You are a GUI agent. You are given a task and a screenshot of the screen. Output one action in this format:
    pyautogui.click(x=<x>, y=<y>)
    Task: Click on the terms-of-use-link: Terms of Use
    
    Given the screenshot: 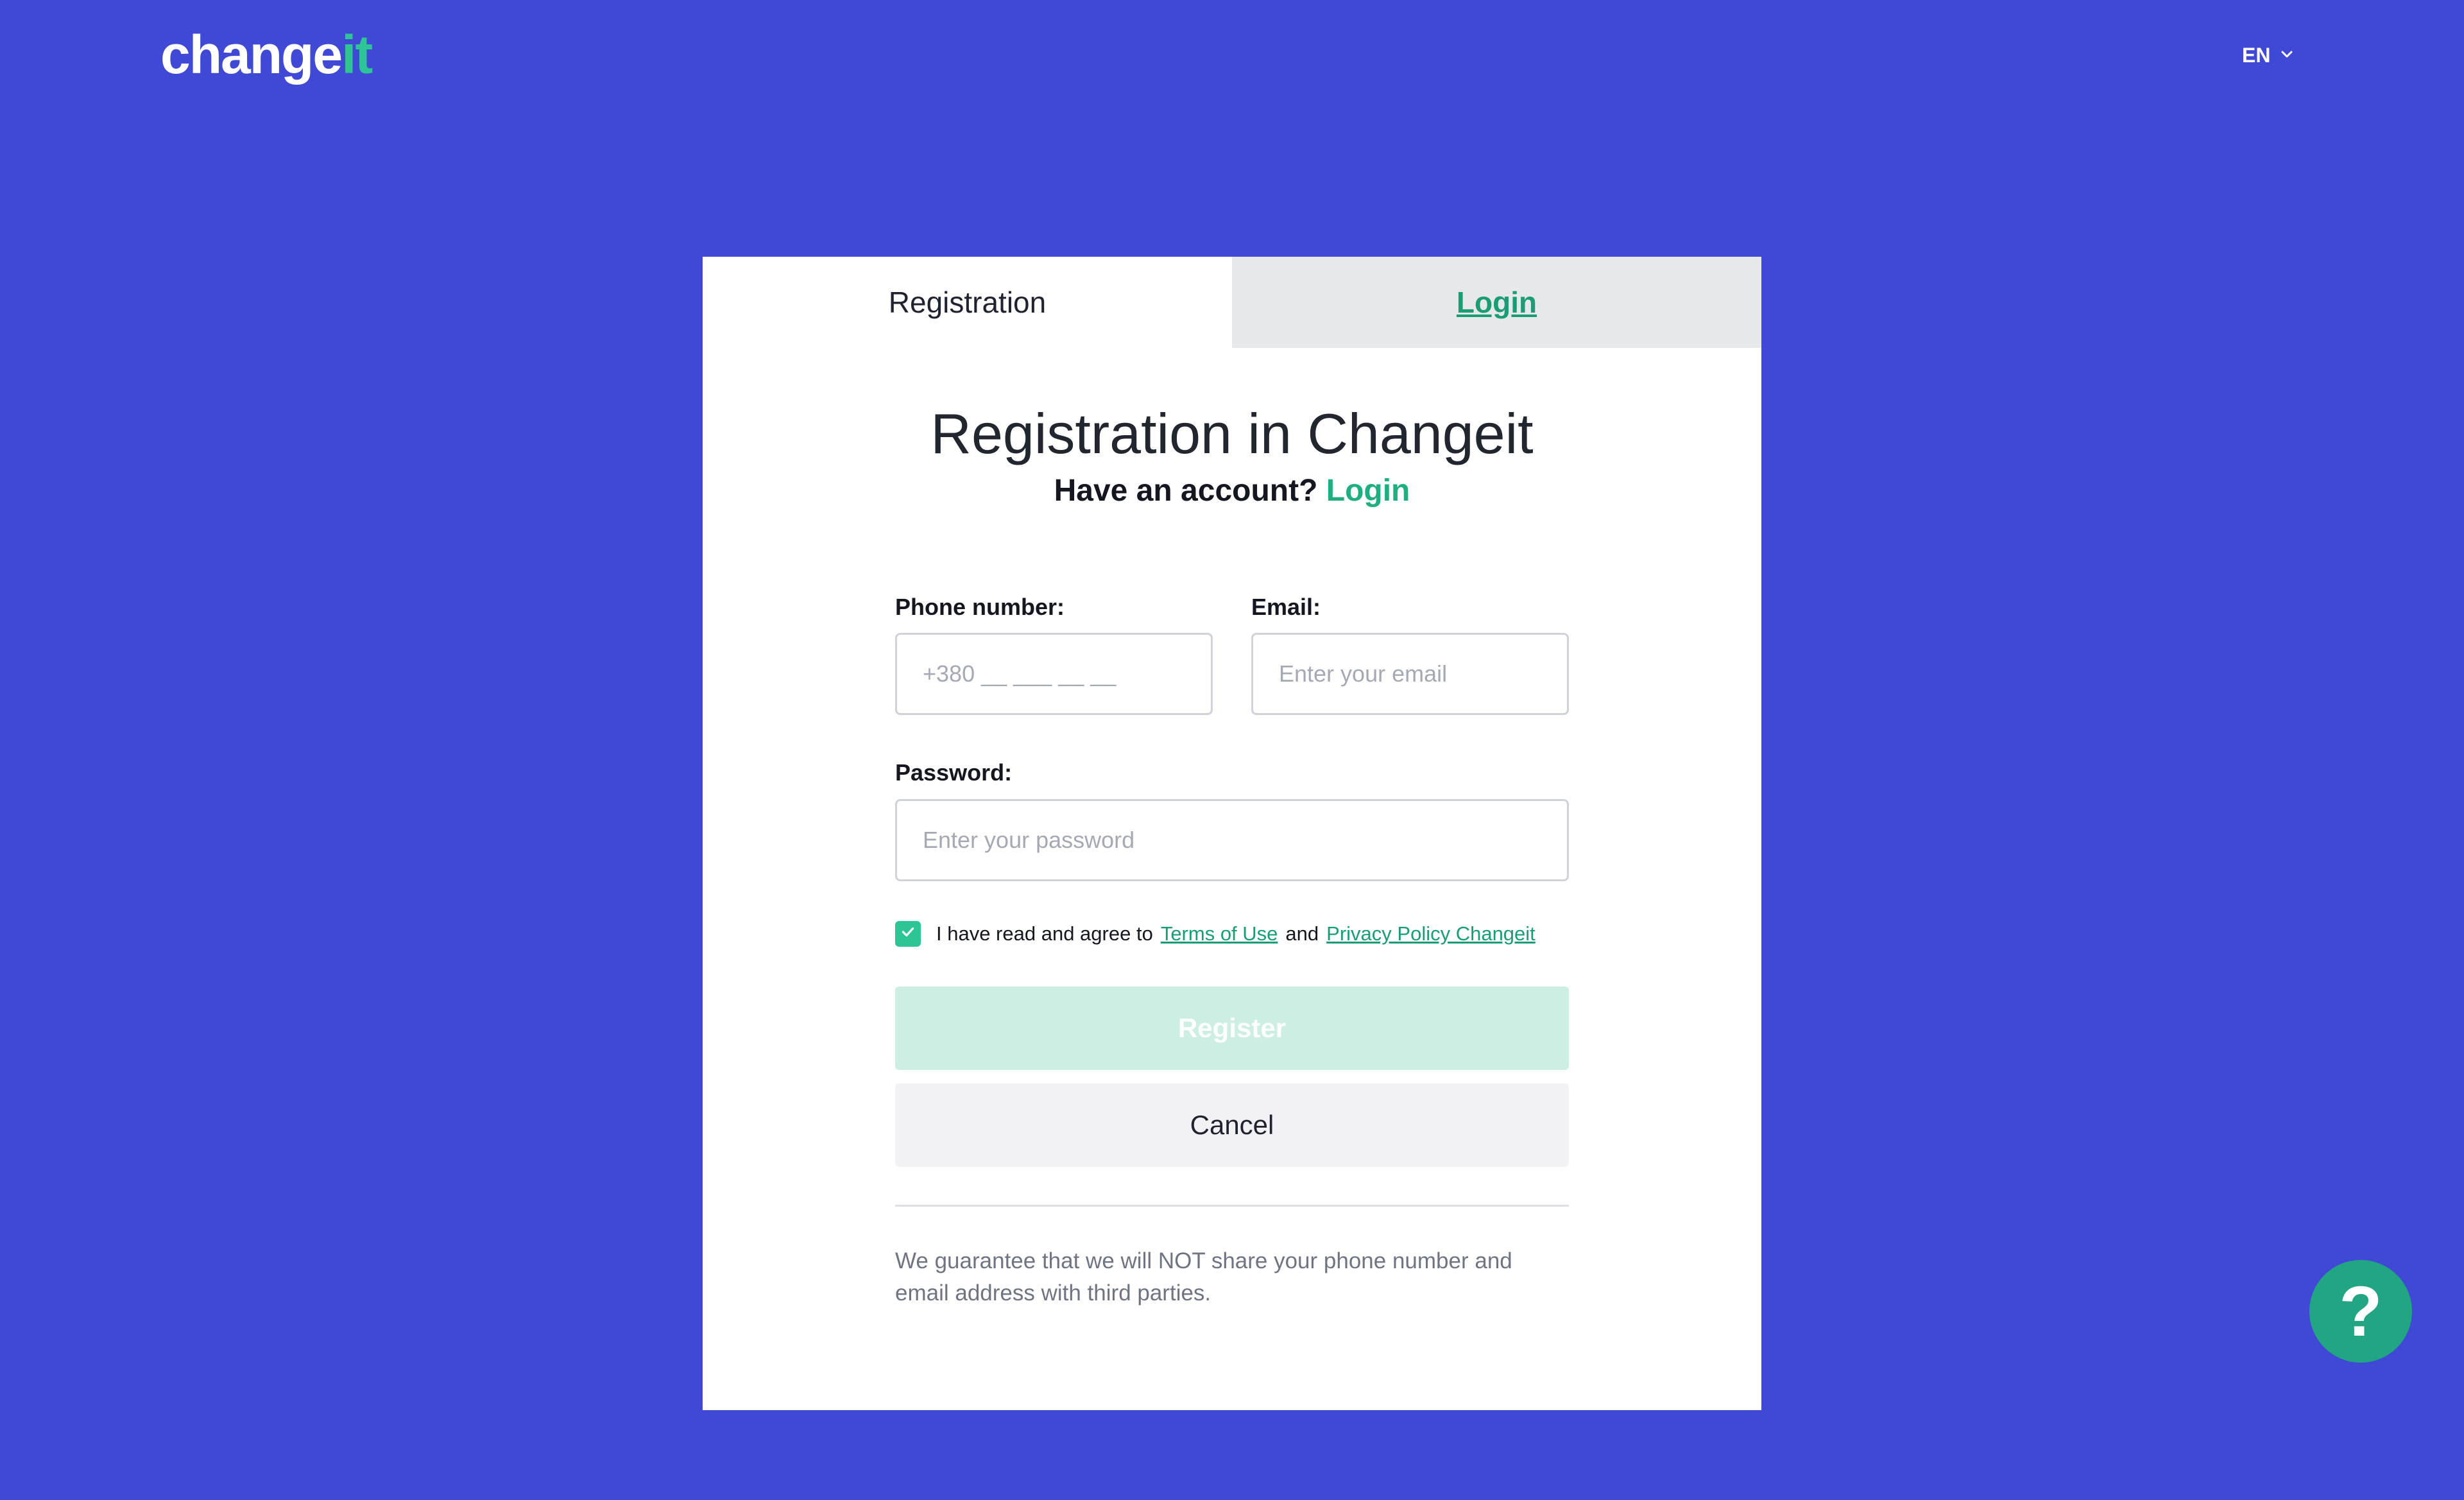 What is the action you would take?
    pyautogui.click(x=1220, y=934)
    